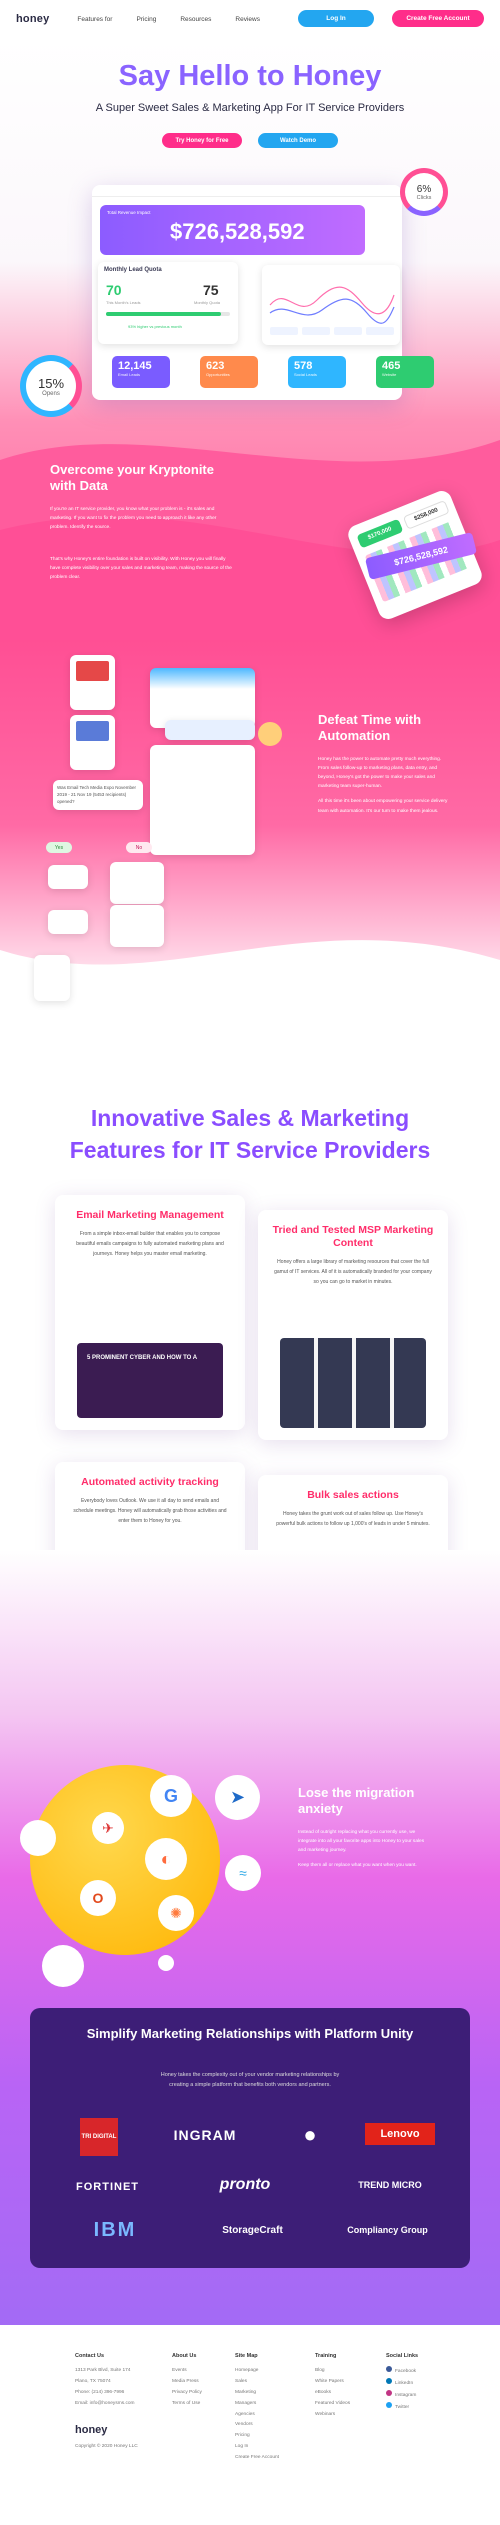 Image resolution: width=500 pixels, height=2525 pixels. I want to click on twitter-icon, so click(389, 2404).